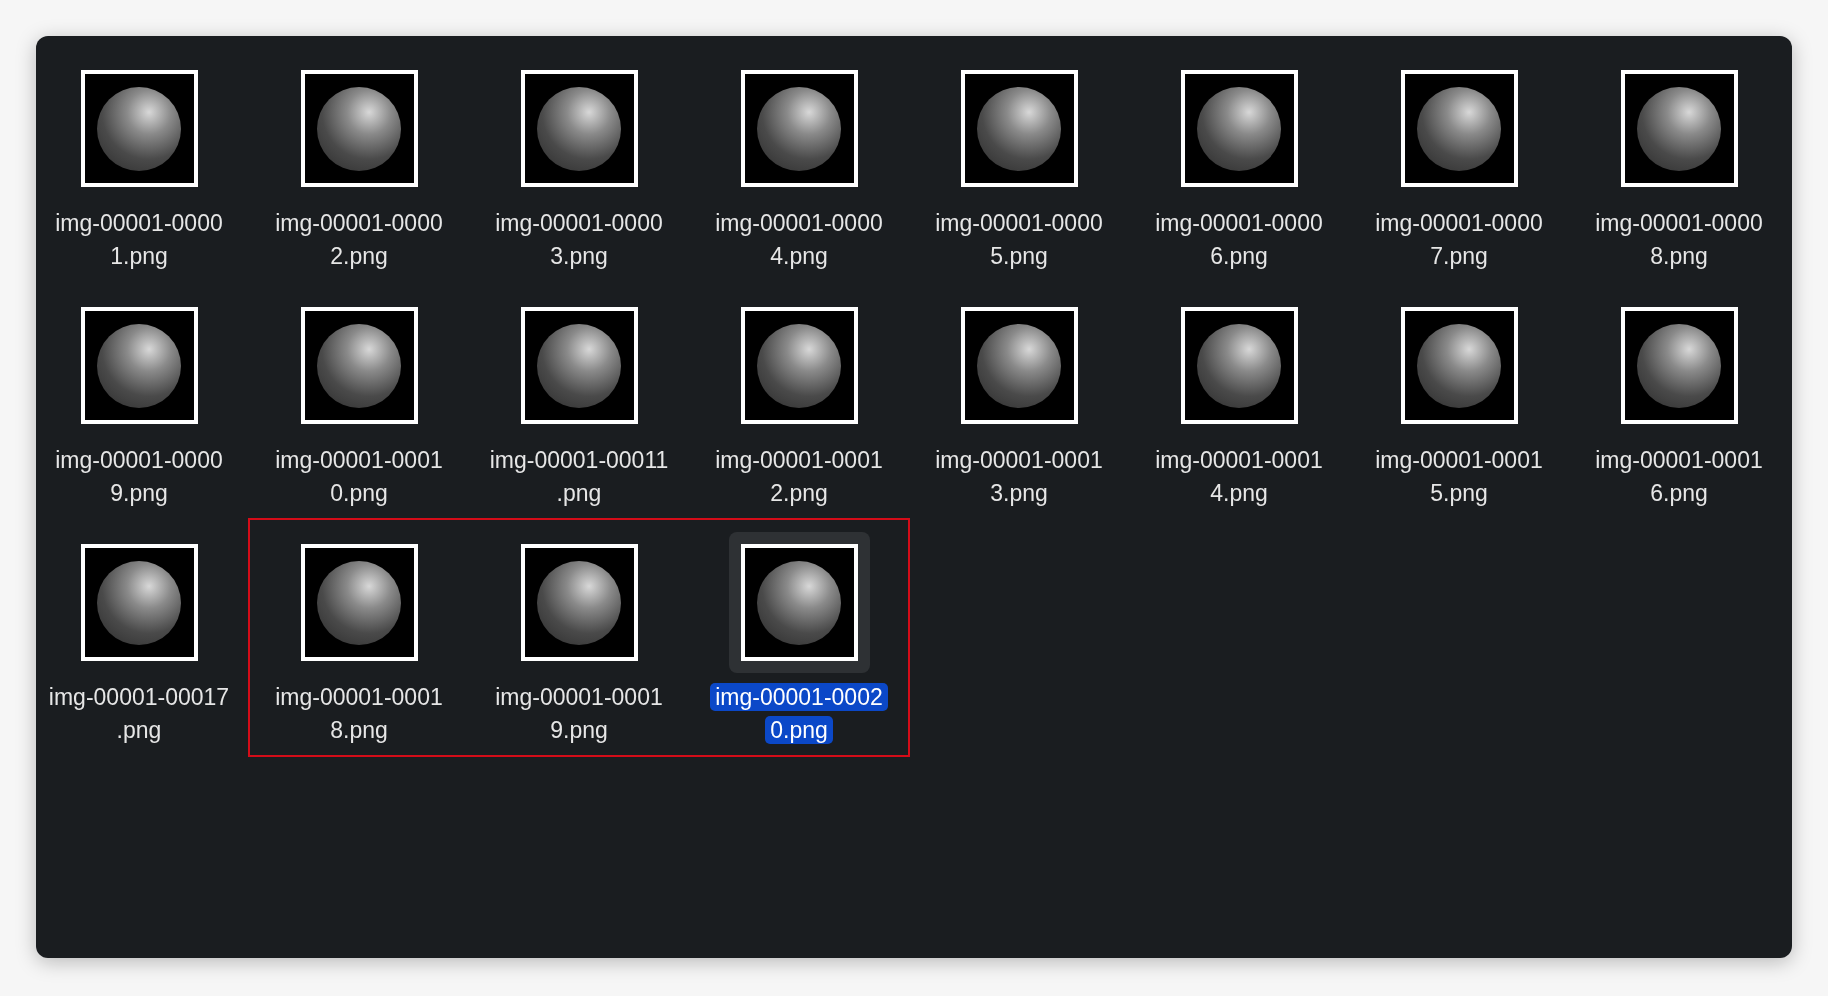 The image size is (1828, 996). I want to click on file-name: img-00001-0001 3.png, so click(1019, 477).